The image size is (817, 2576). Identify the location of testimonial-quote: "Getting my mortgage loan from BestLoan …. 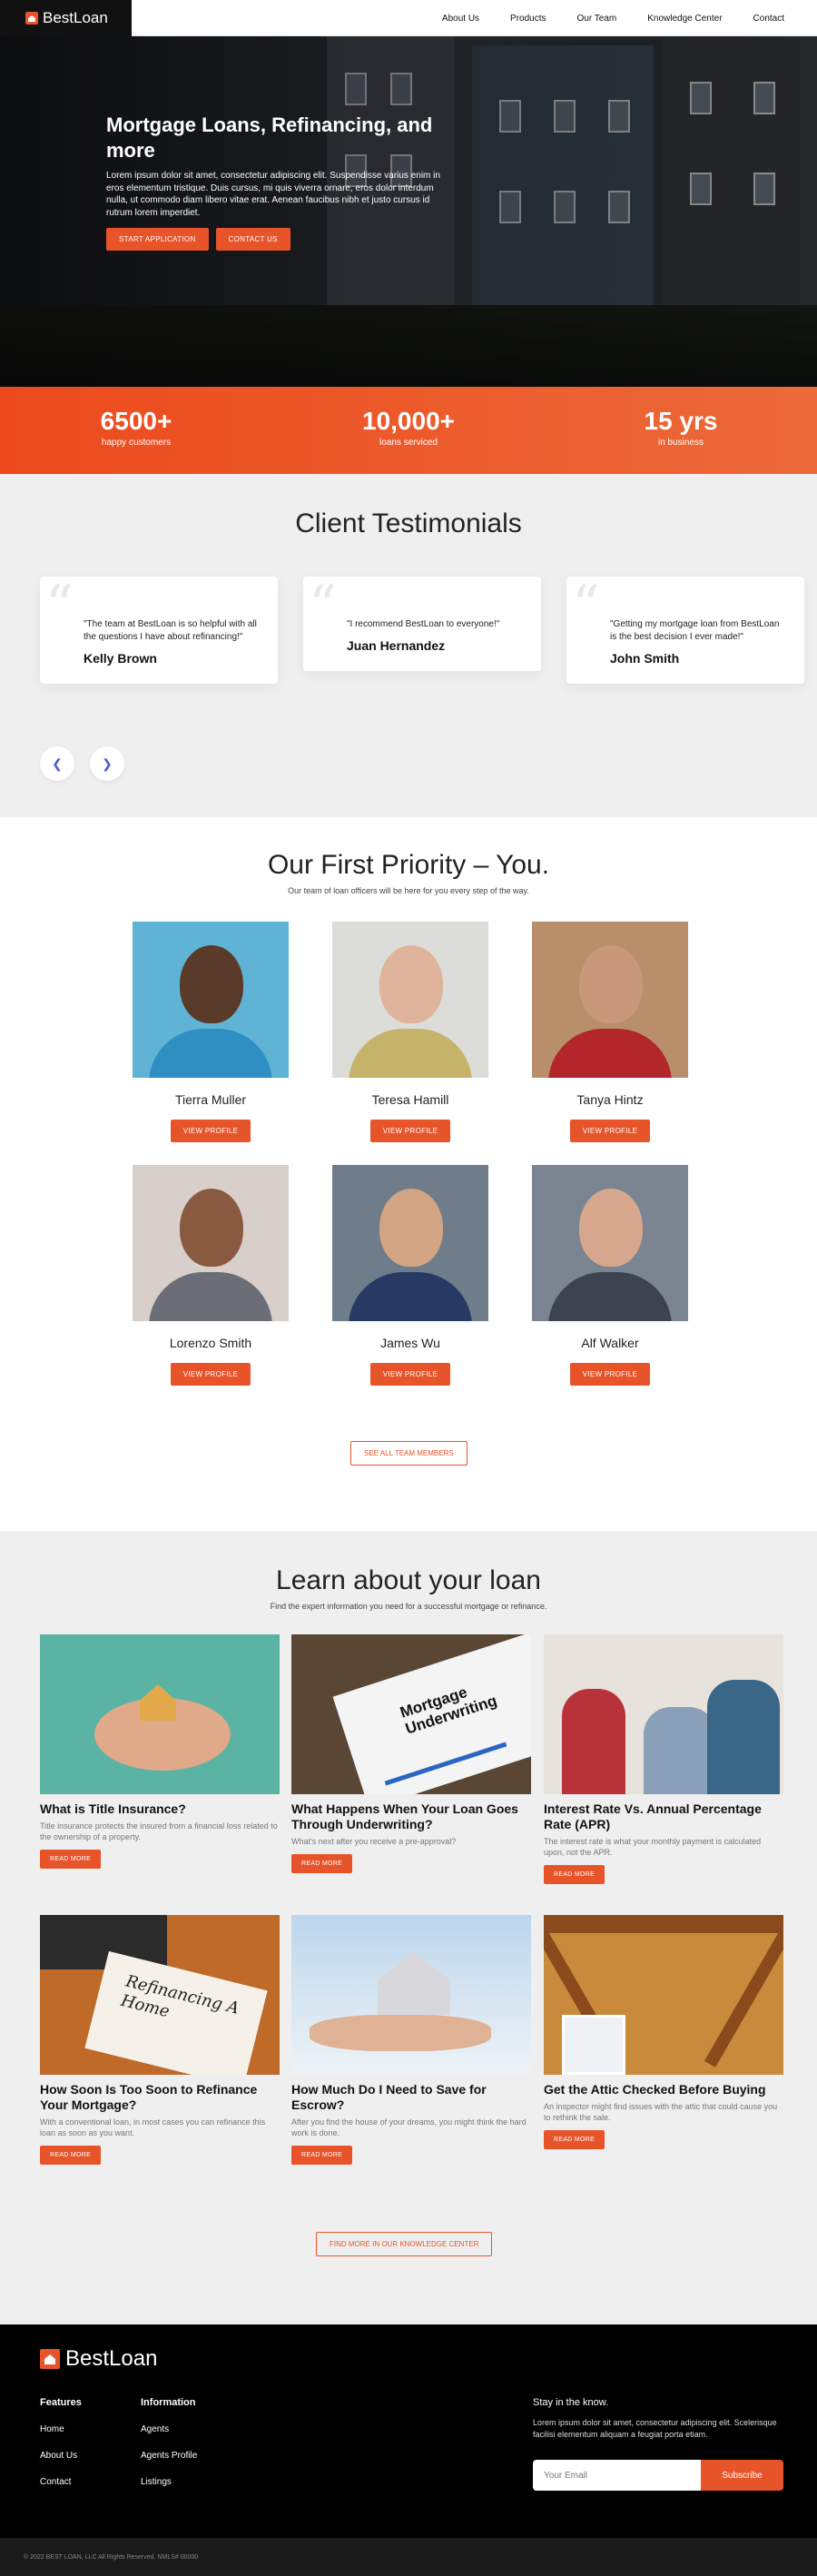
(695, 630).